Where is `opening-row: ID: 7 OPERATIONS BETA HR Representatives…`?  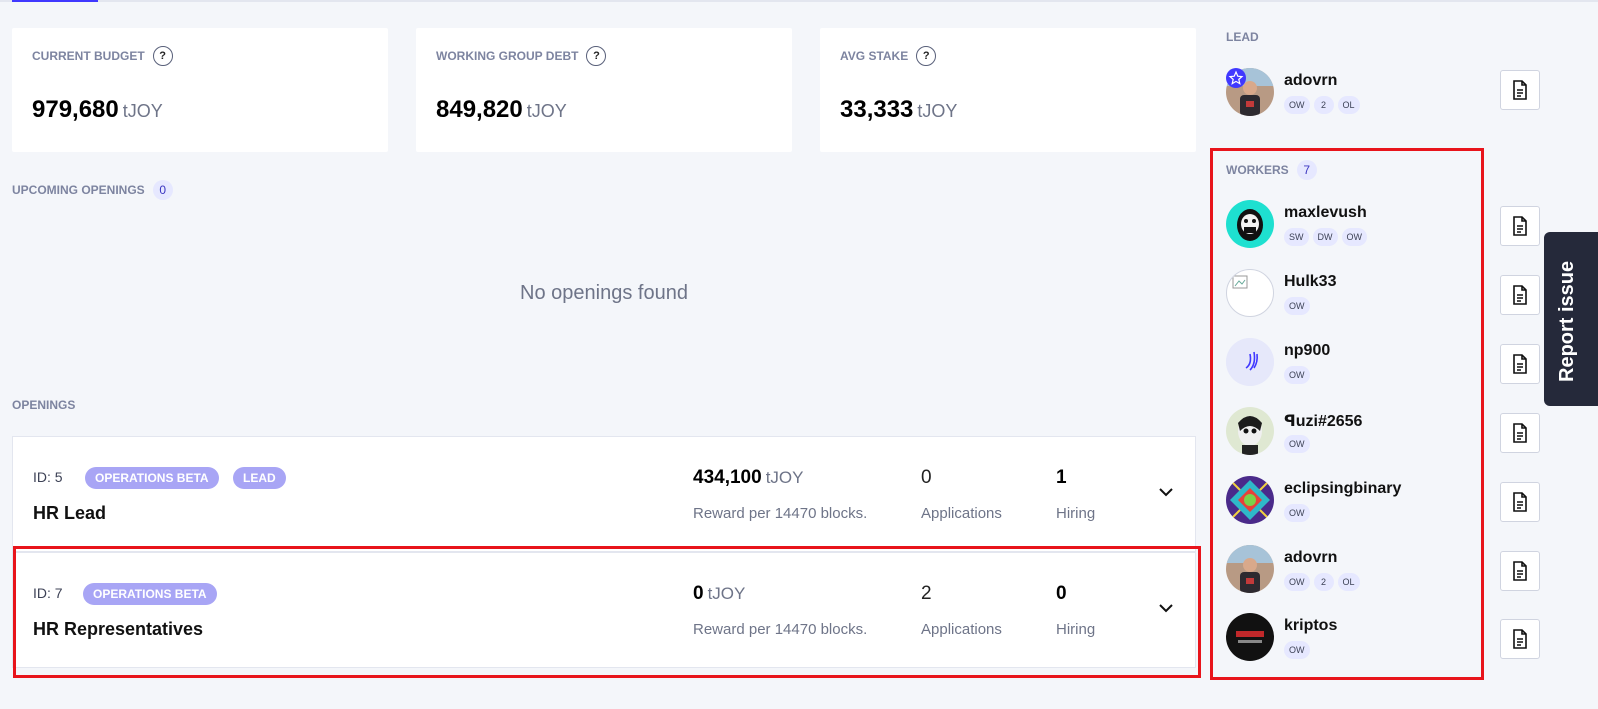 opening-row: ID: 7 OPERATIONS BETA HR Representatives… is located at coordinates (604, 610).